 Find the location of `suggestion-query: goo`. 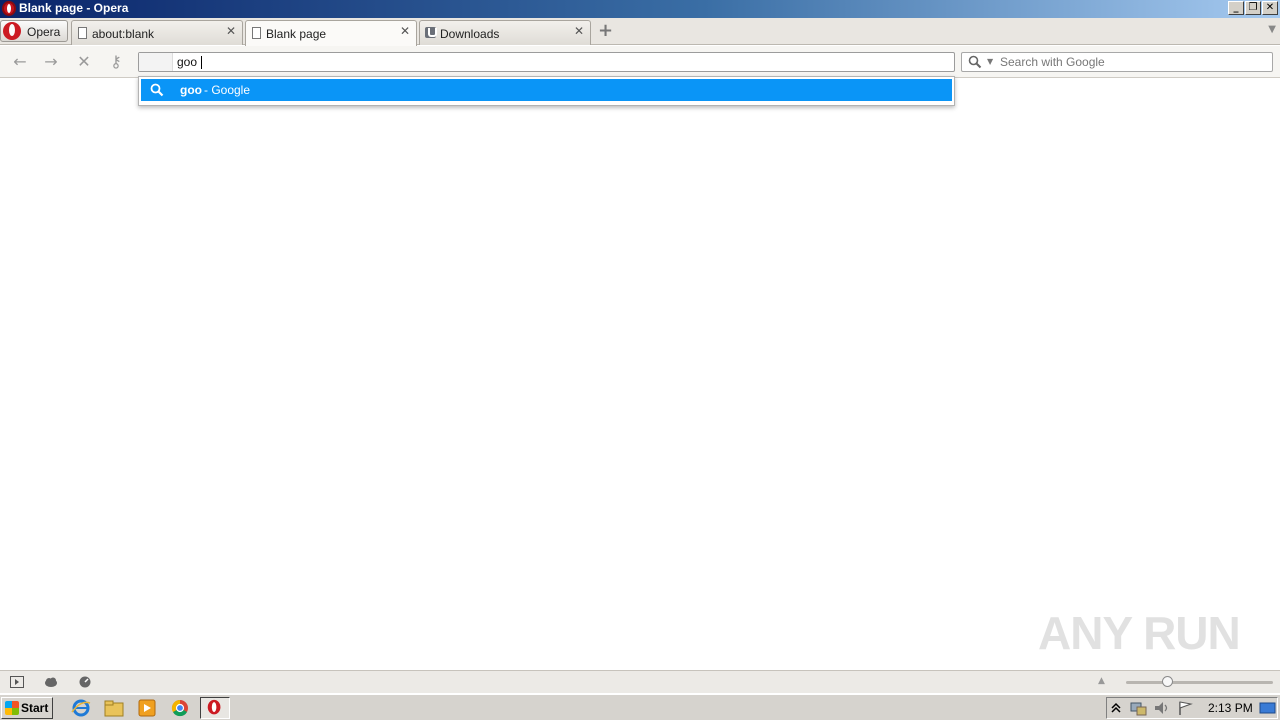

suggestion-query: goo is located at coordinates (191, 90).